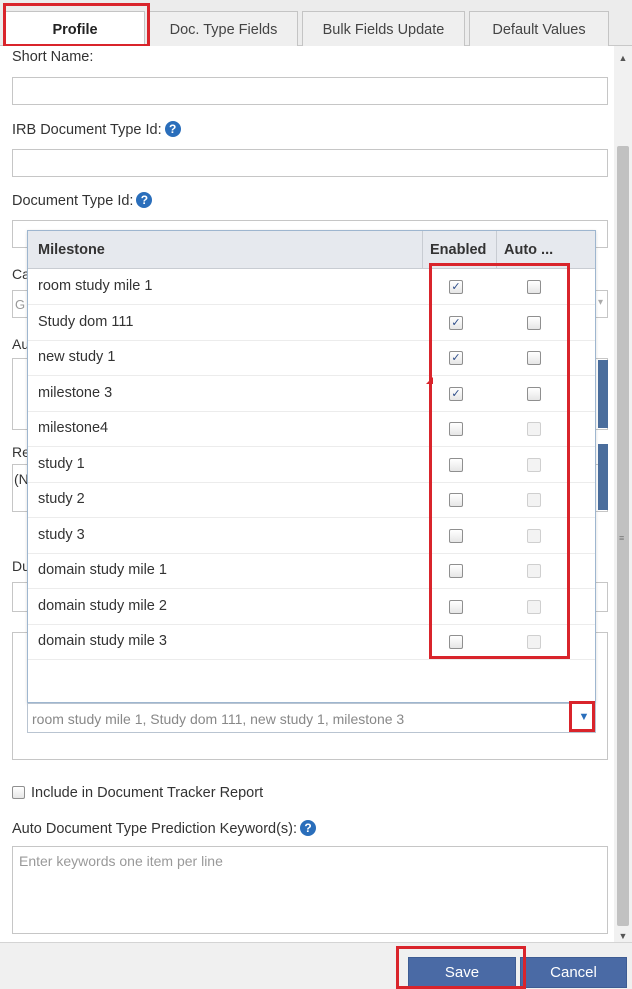 The height and width of the screenshot is (989, 632). What do you see at coordinates (77, 357) in the screenshot?
I see `milestone-name: new study 1` at bounding box center [77, 357].